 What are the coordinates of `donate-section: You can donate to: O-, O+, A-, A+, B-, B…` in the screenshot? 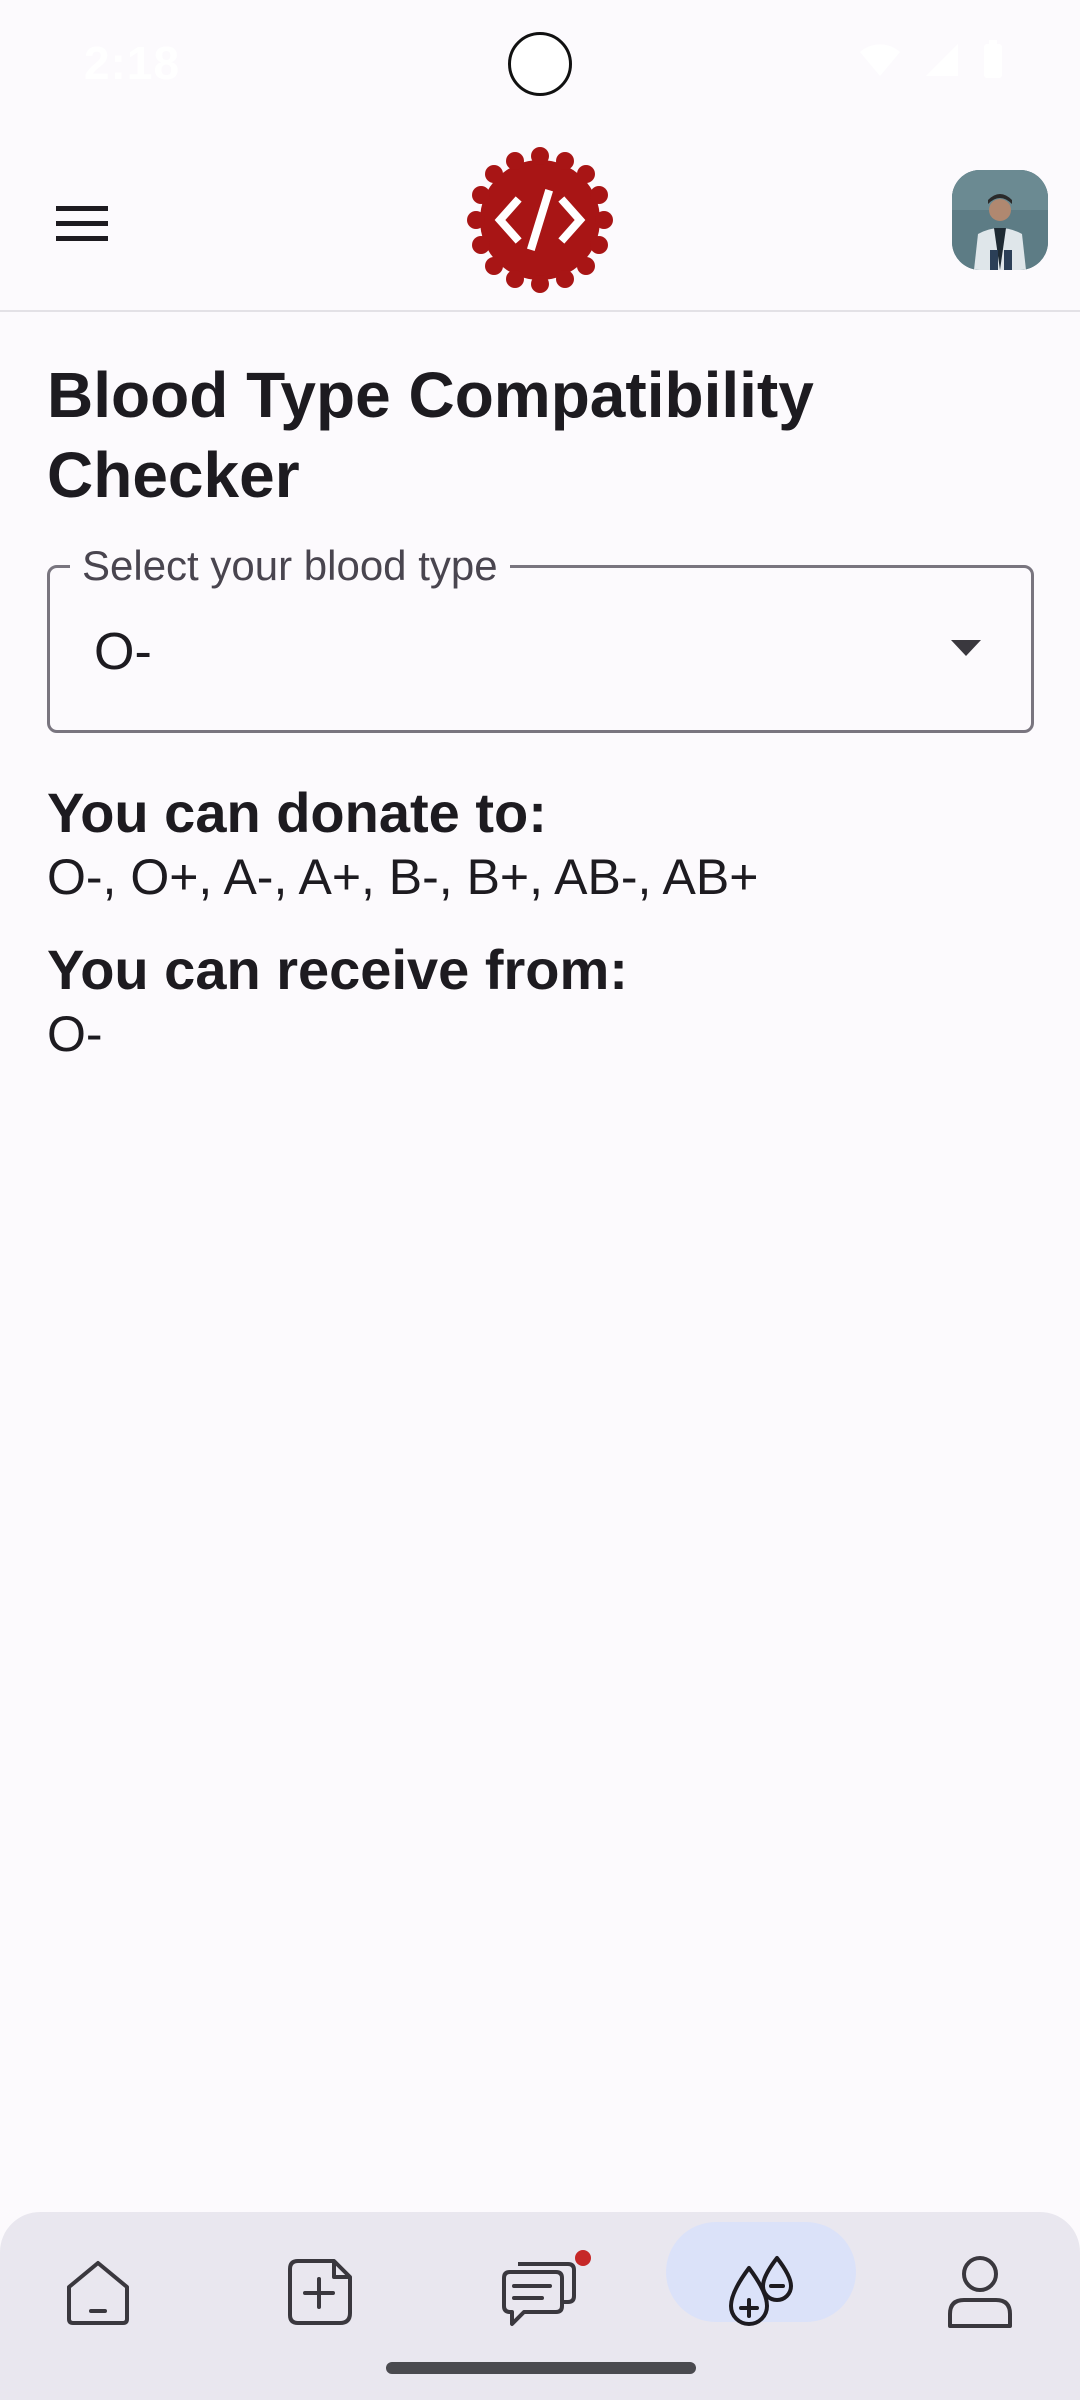 It's located at (547, 844).